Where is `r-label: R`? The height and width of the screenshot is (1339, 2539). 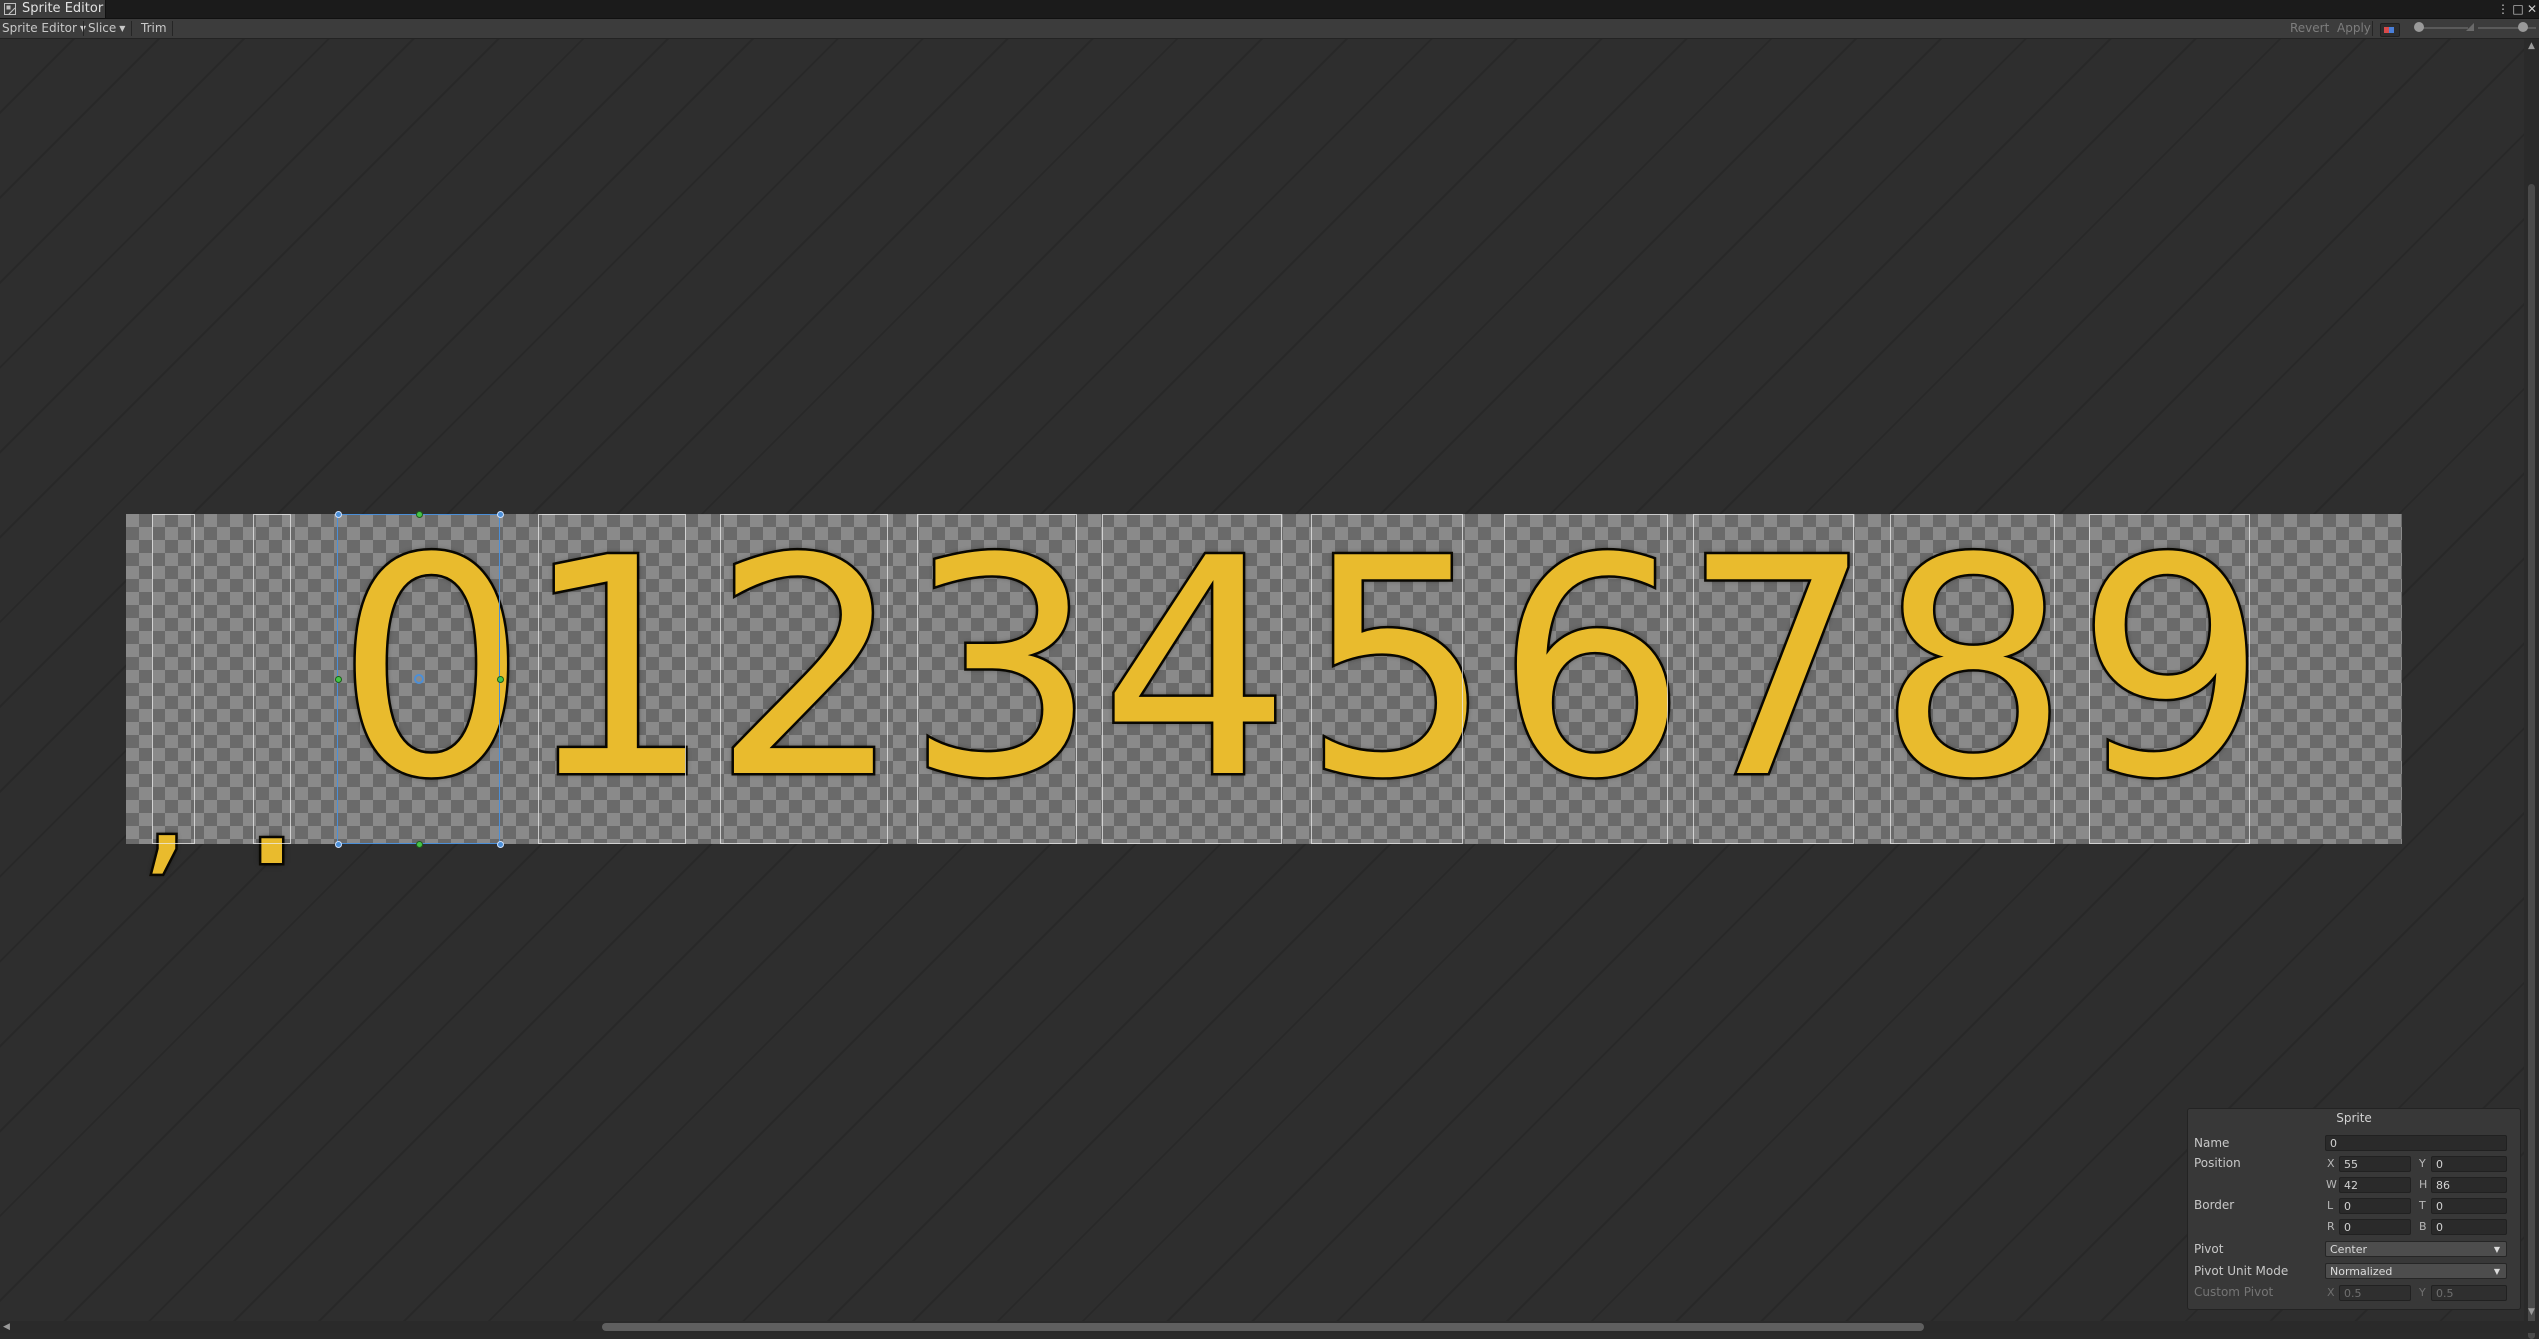 r-label: R is located at coordinates (2331, 1226).